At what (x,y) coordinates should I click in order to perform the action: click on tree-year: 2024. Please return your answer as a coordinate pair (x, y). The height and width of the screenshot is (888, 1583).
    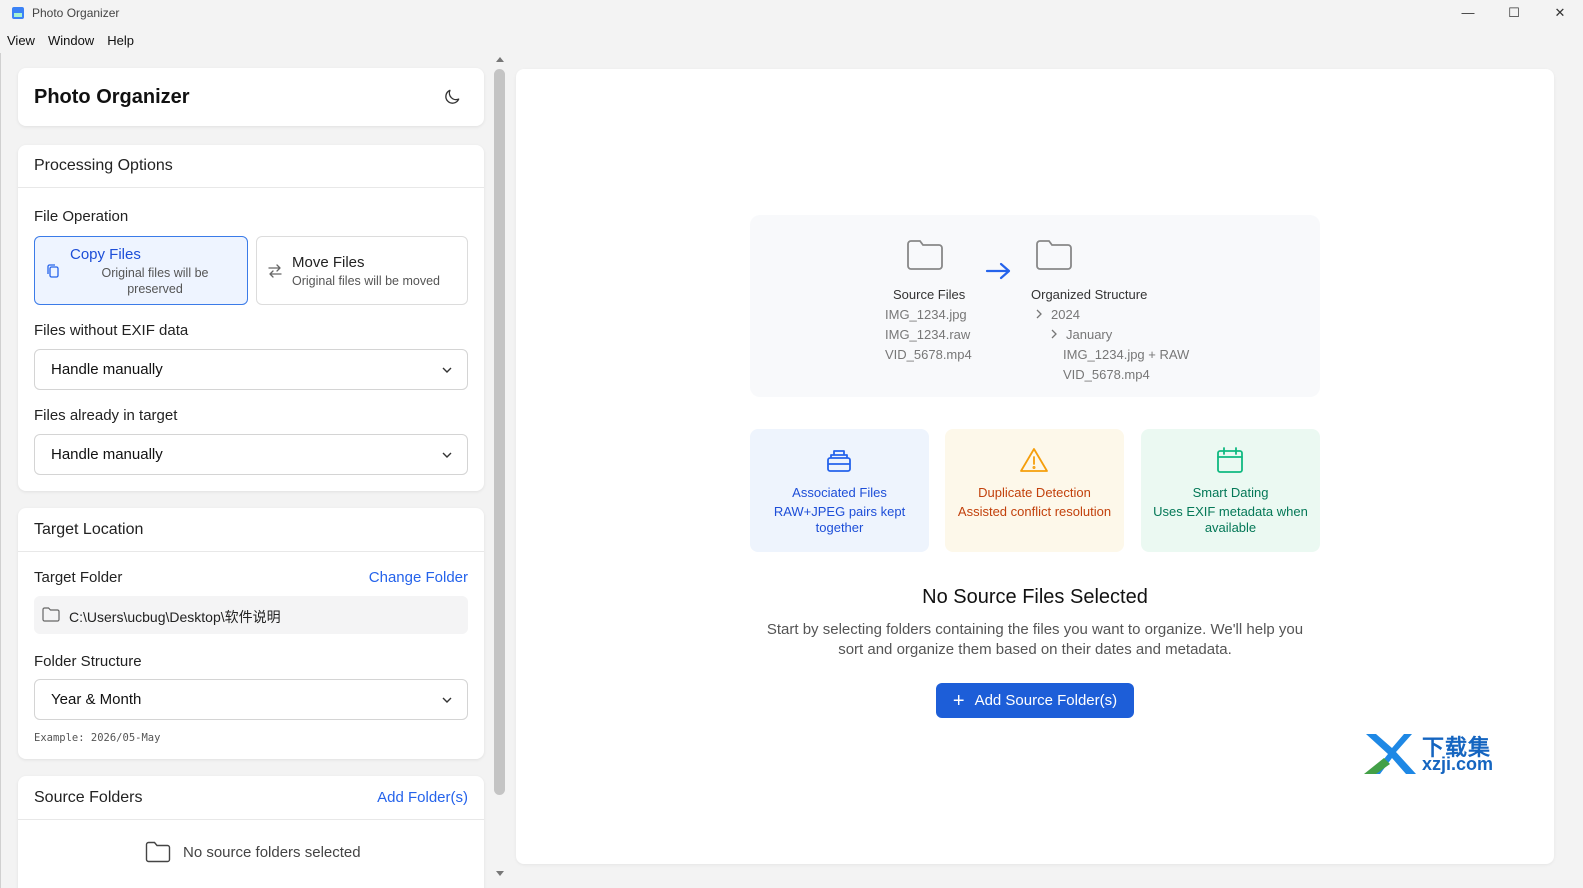
    Looking at the image, I should click on (1065, 314).